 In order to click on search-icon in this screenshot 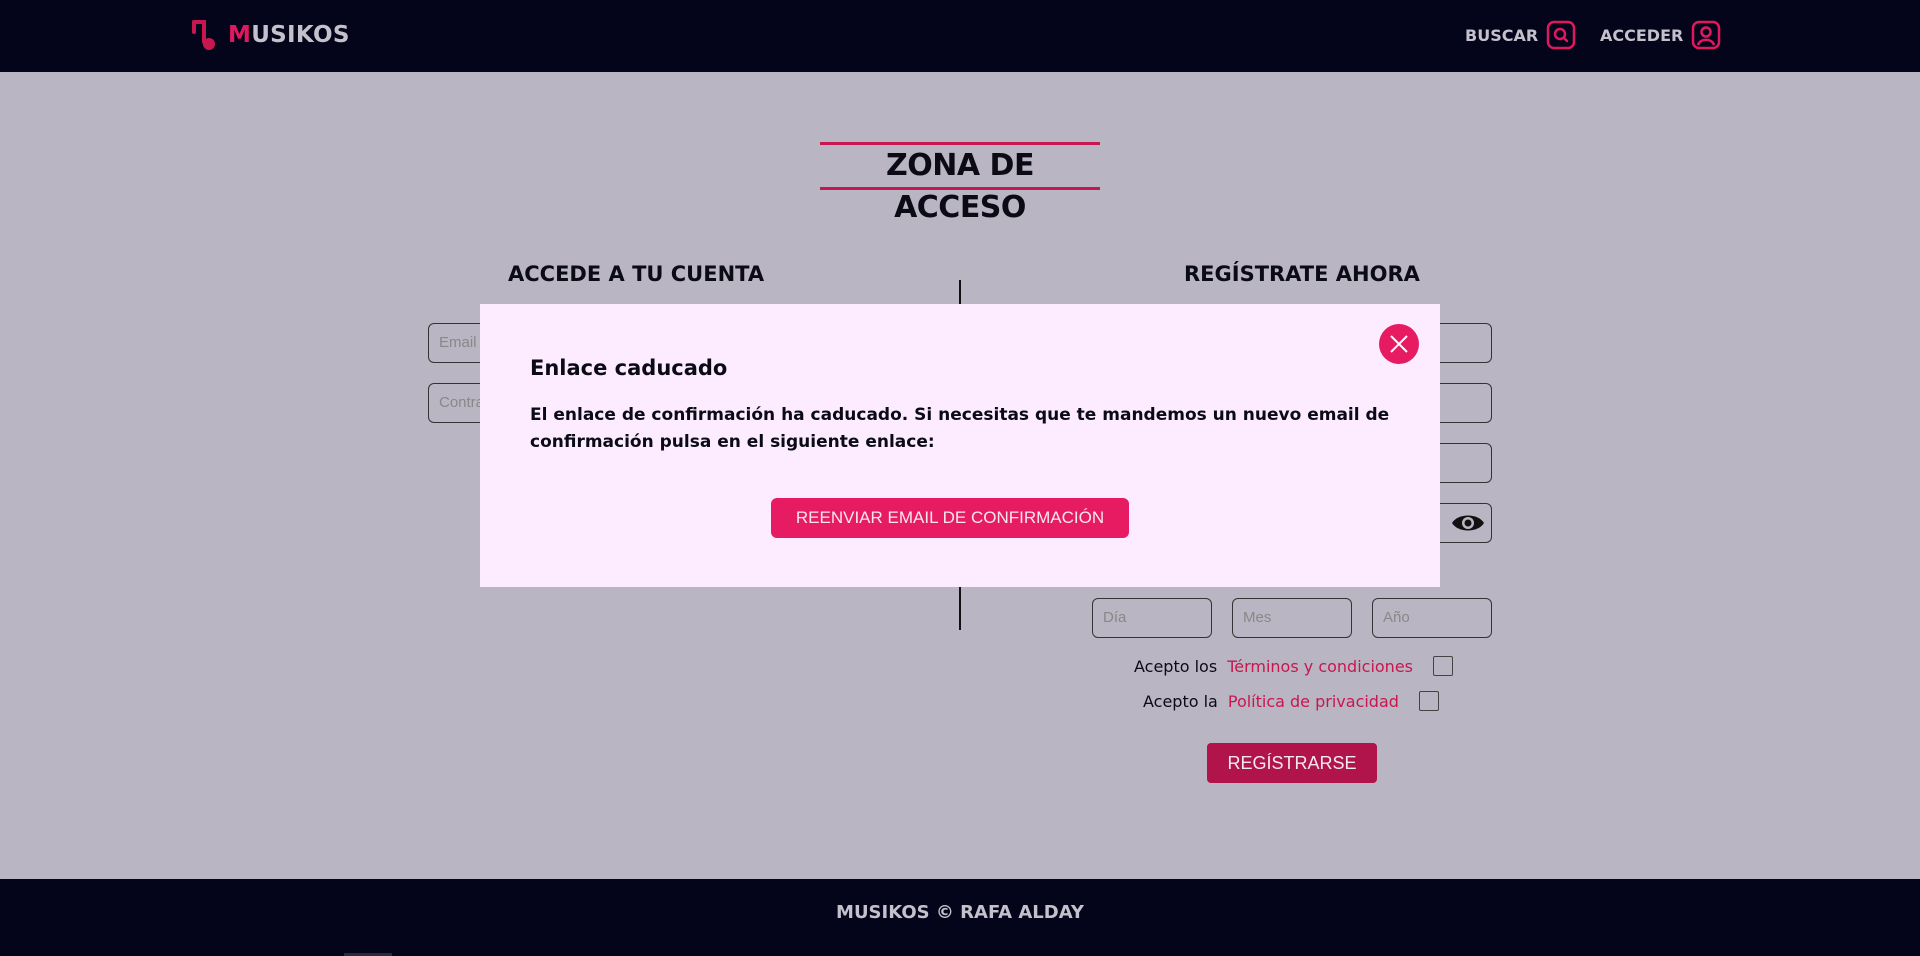, I will do `click(1561, 35)`.